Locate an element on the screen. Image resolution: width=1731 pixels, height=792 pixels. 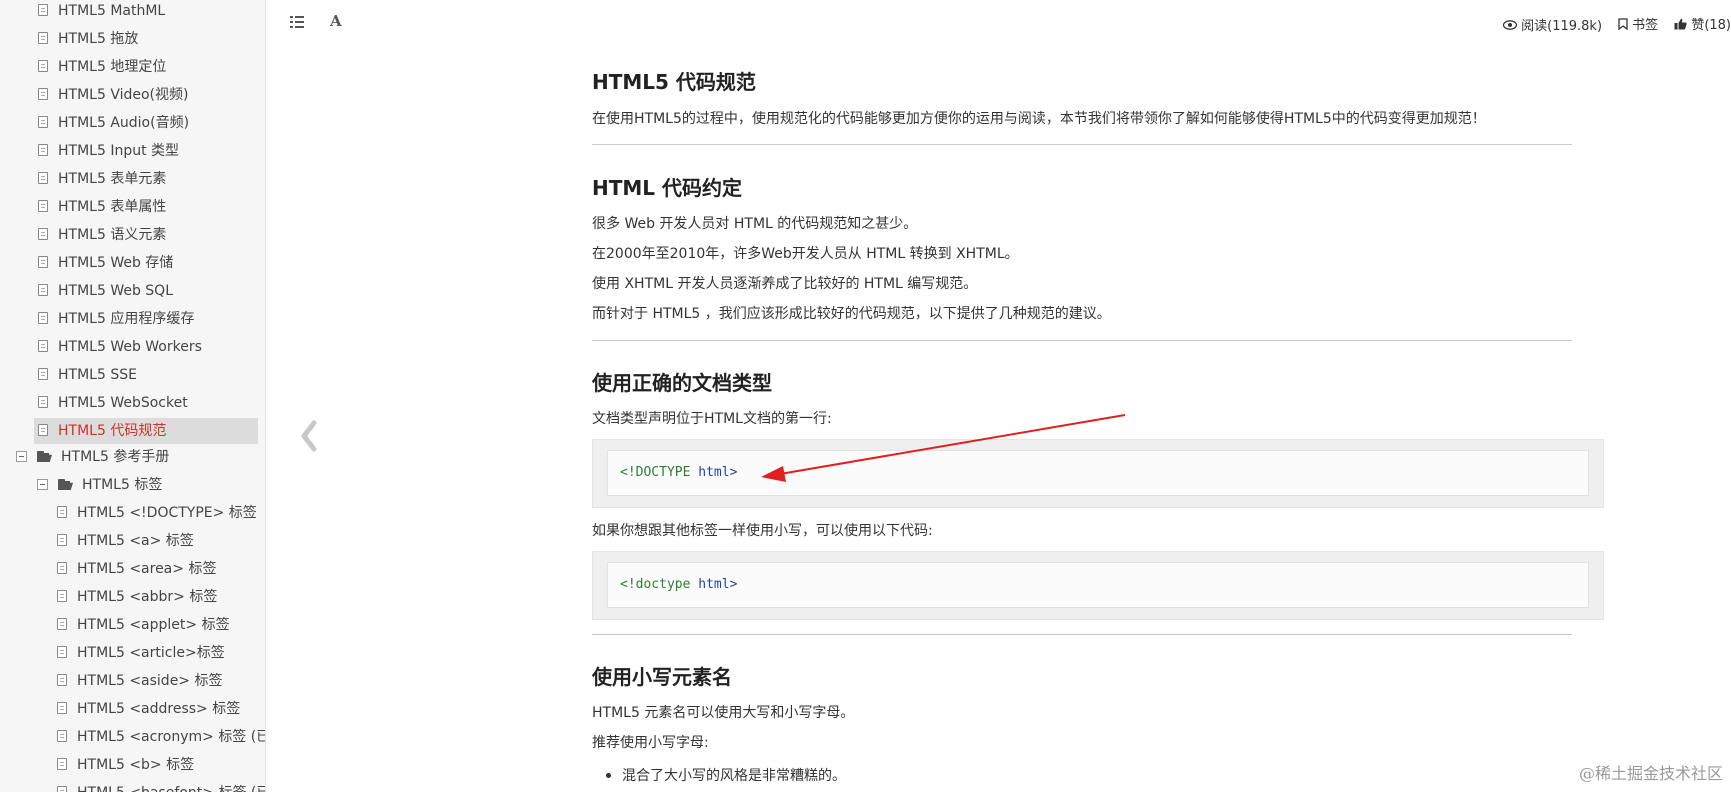
sidebar-item: HTML5 拖放 is located at coordinates (147, 39).